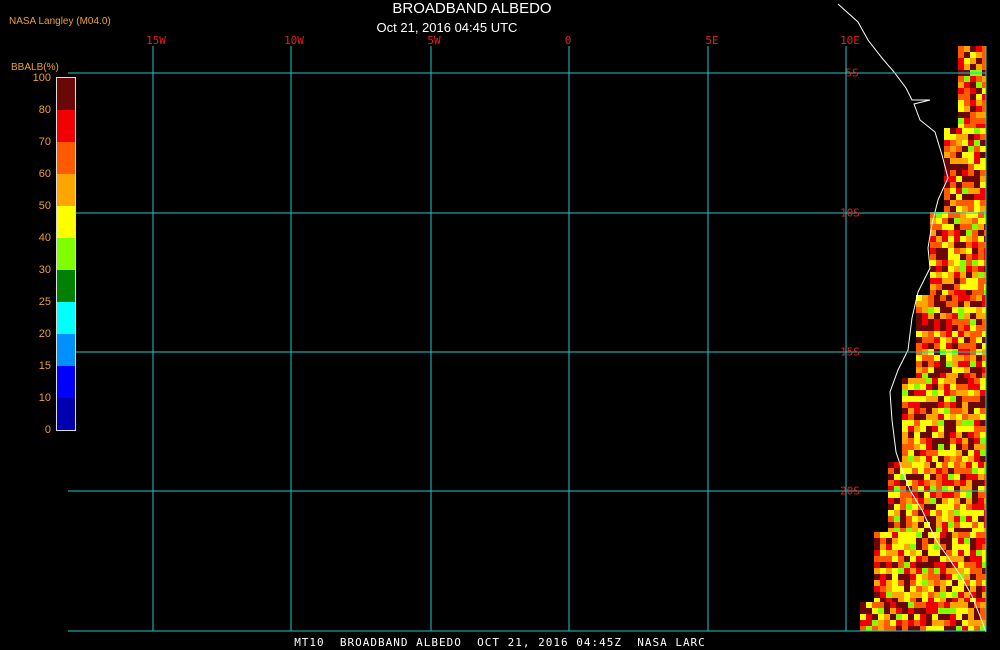 Image resolution: width=1000 pixels, height=650 pixels. Describe the element at coordinates (44, 270) in the screenshot. I see `scale-tick: 30` at that location.